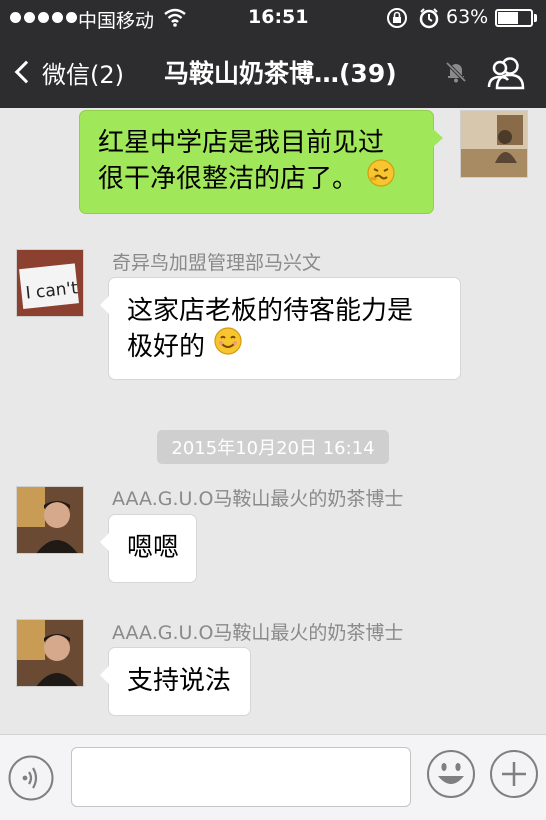 This screenshot has height=820, width=546. Describe the element at coordinates (494, 144) in the screenshot. I see `my-avatar` at that location.